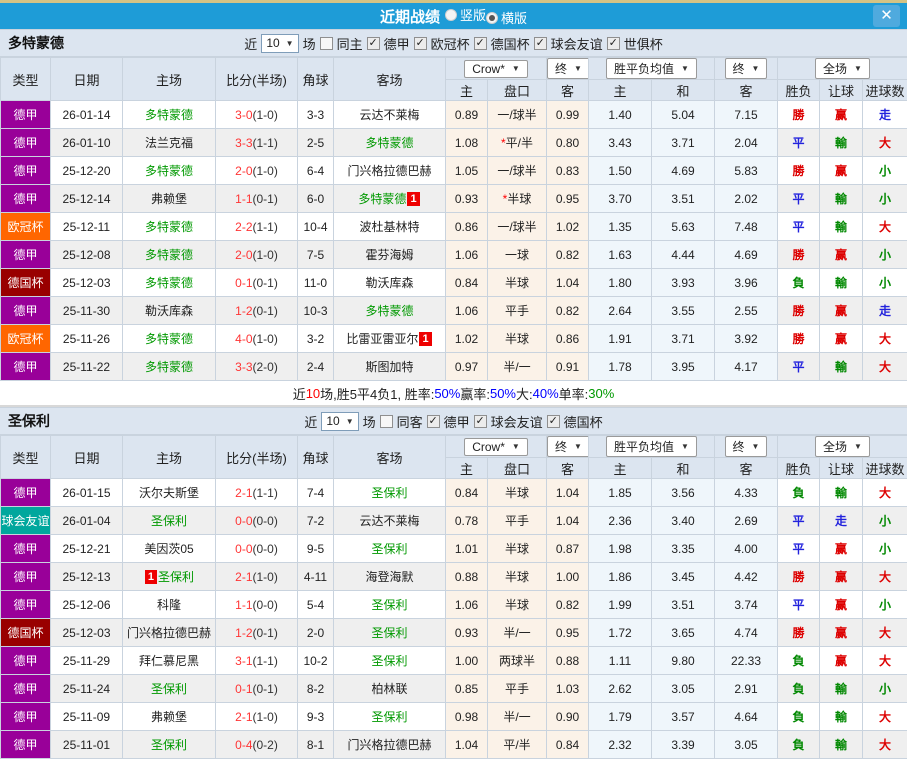 The width and height of the screenshot is (907, 759). I want to click on full-score: 2-0, so click(243, 255).